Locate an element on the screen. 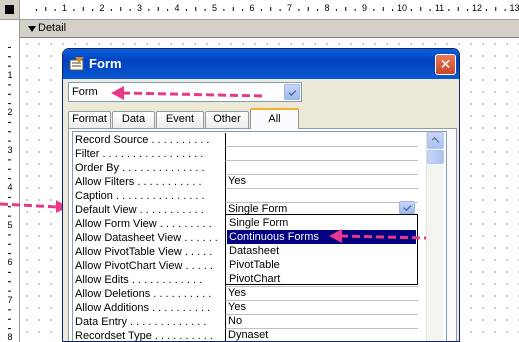  property-row: Record Source . . . . . . . . . . is located at coordinates (245, 140).